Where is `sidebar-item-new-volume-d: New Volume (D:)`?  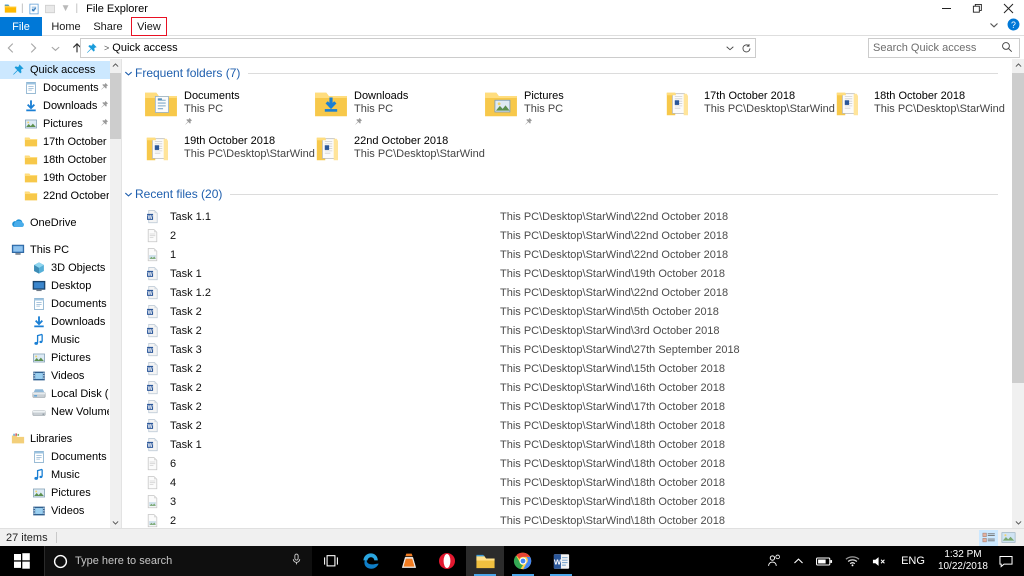 sidebar-item-new-volume-d: New Volume (D:) is located at coordinates (60, 412).